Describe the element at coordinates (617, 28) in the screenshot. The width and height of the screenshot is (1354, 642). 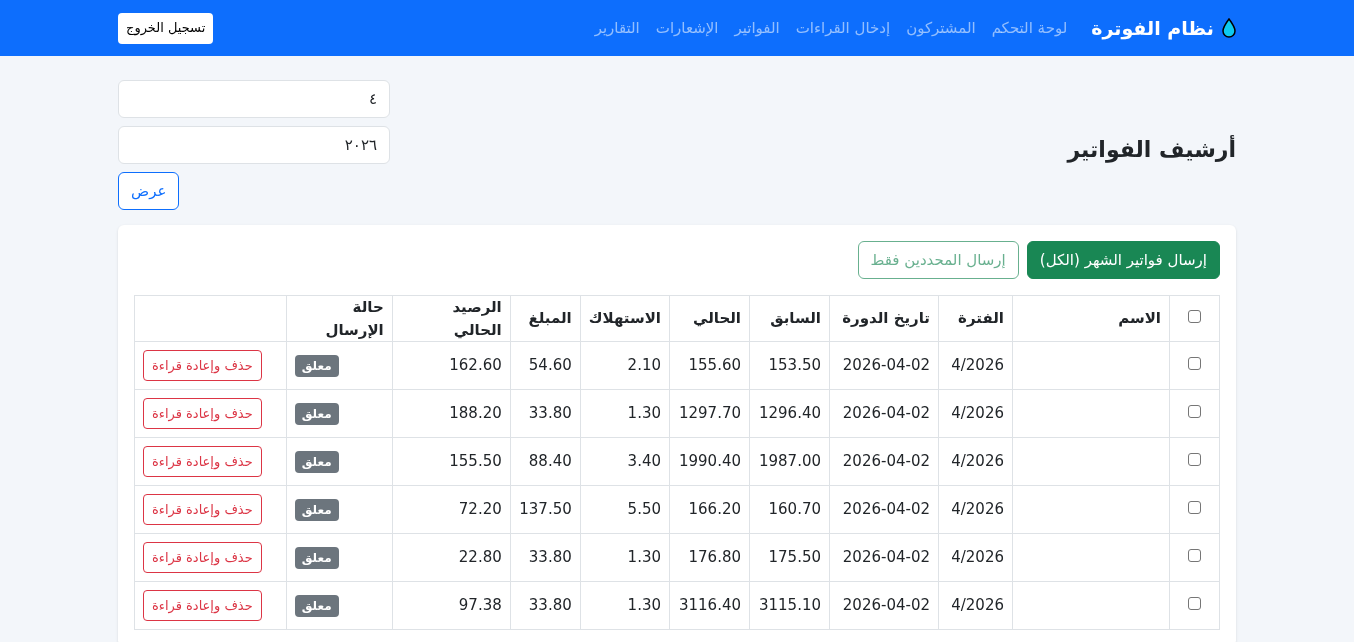
I see `nav-link: التقارير` at that location.